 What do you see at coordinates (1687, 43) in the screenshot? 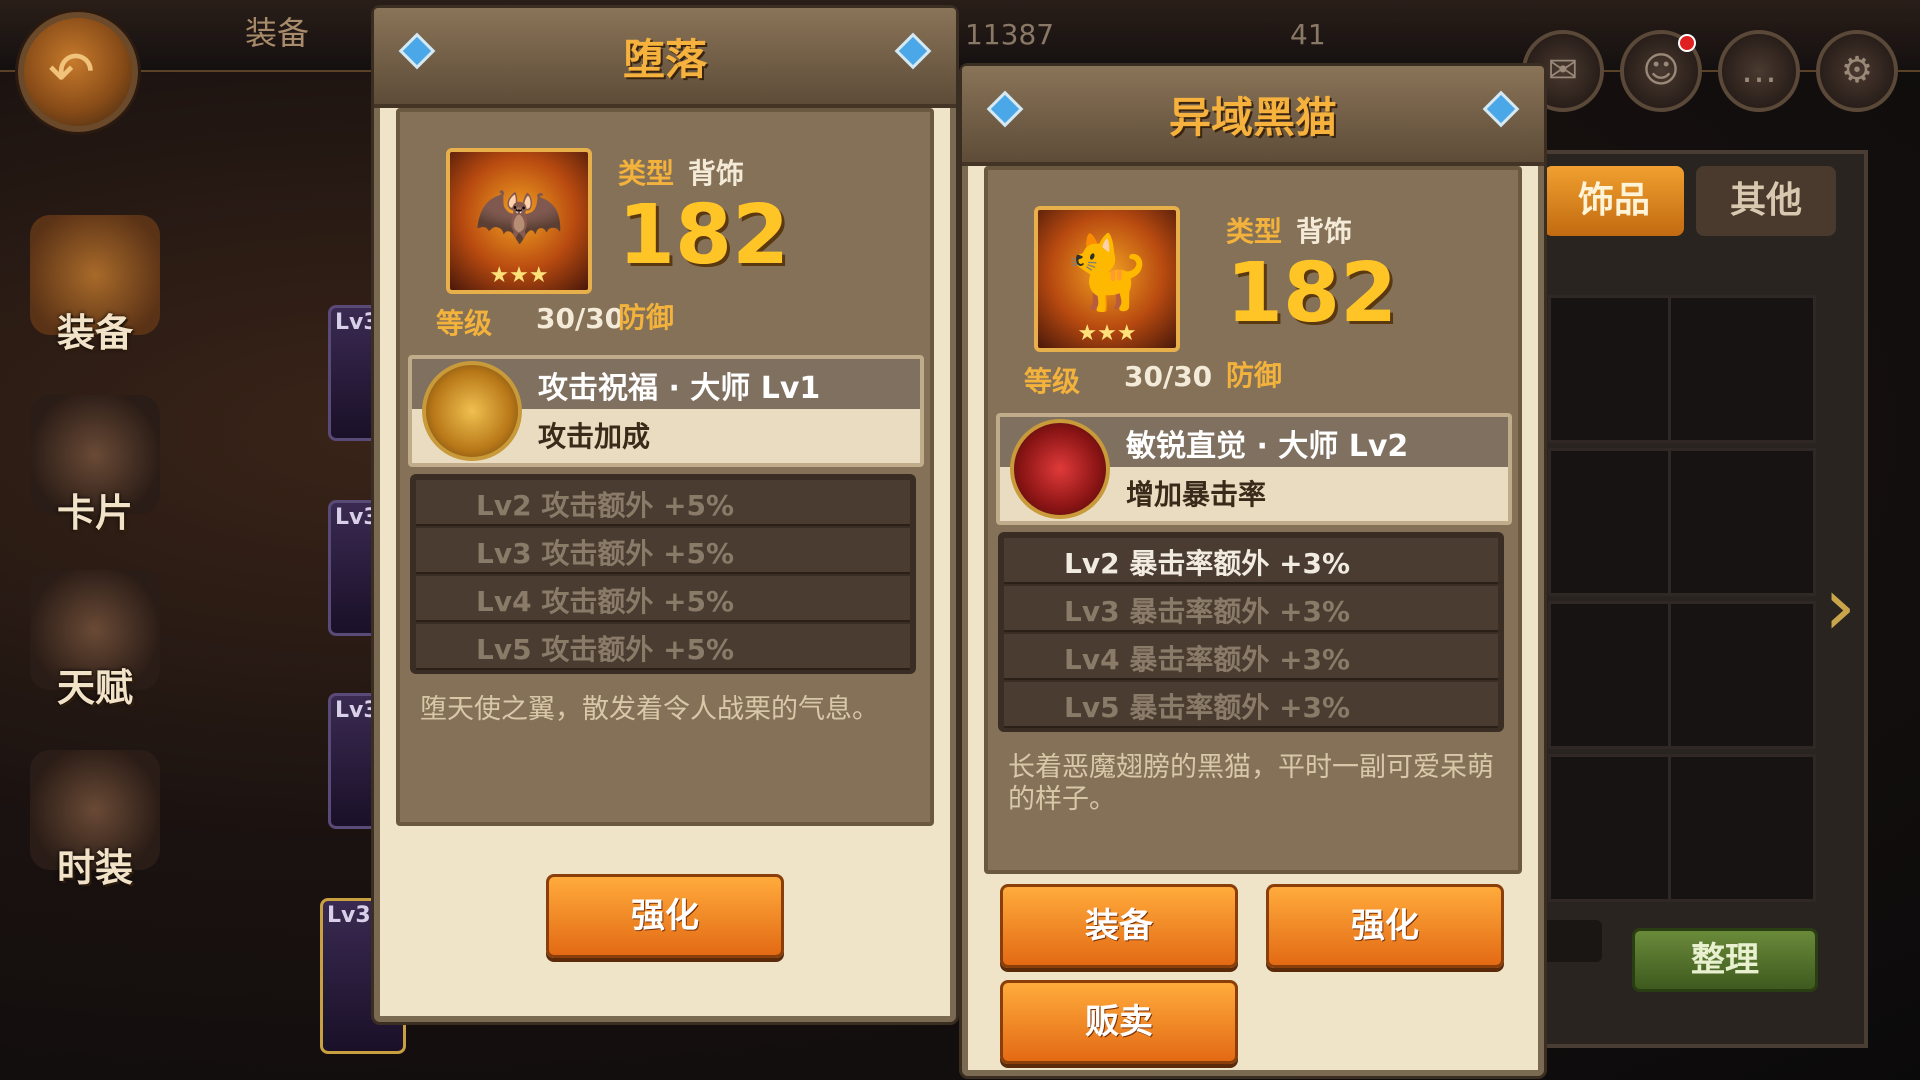
I see `notification-dot` at bounding box center [1687, 43].